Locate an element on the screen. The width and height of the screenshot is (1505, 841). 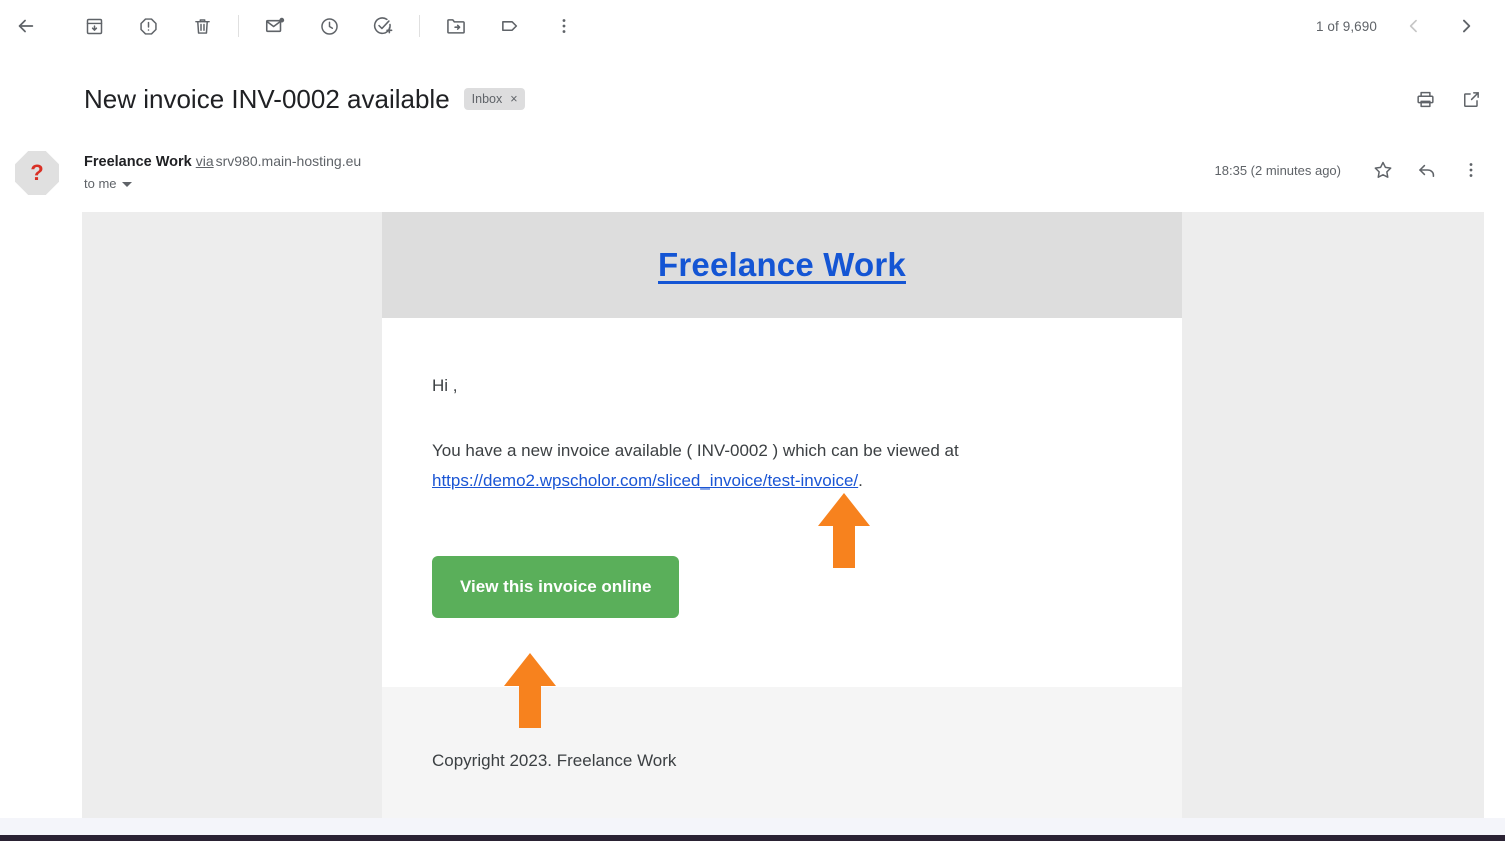
move-to-folder-icon is located at coordinates (456, 26).